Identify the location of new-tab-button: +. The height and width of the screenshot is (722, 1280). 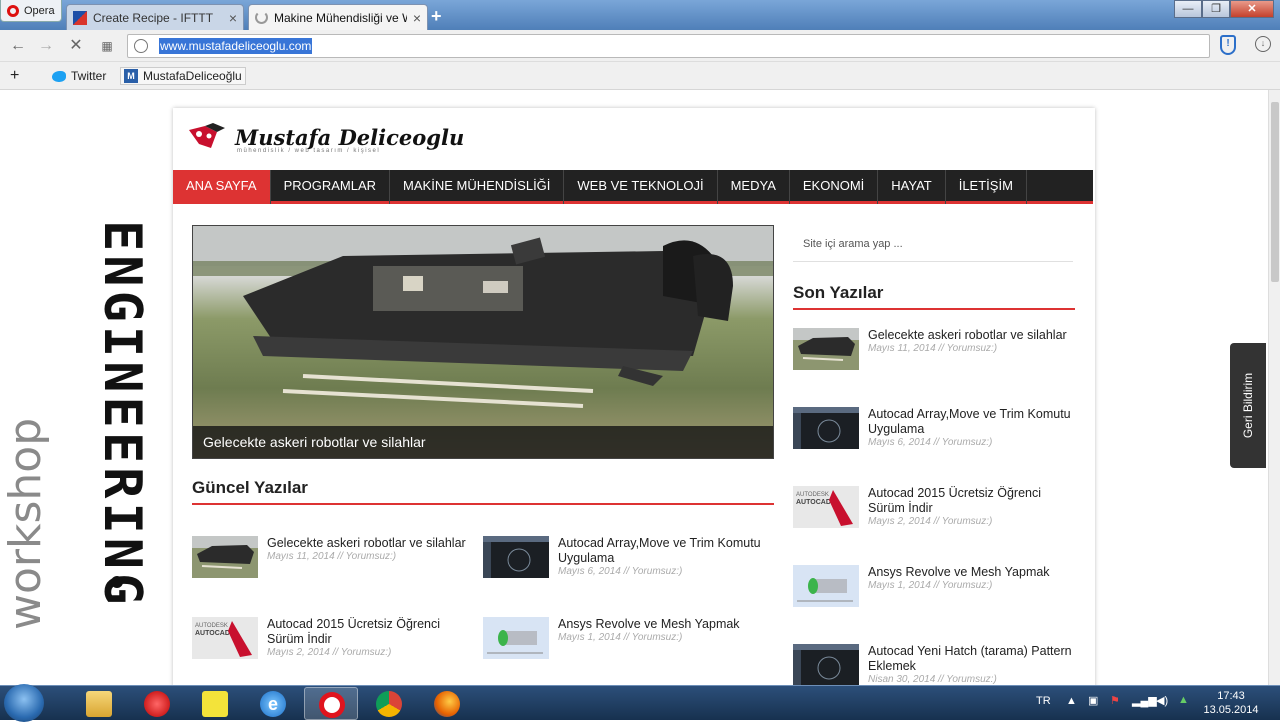
(436, 16).